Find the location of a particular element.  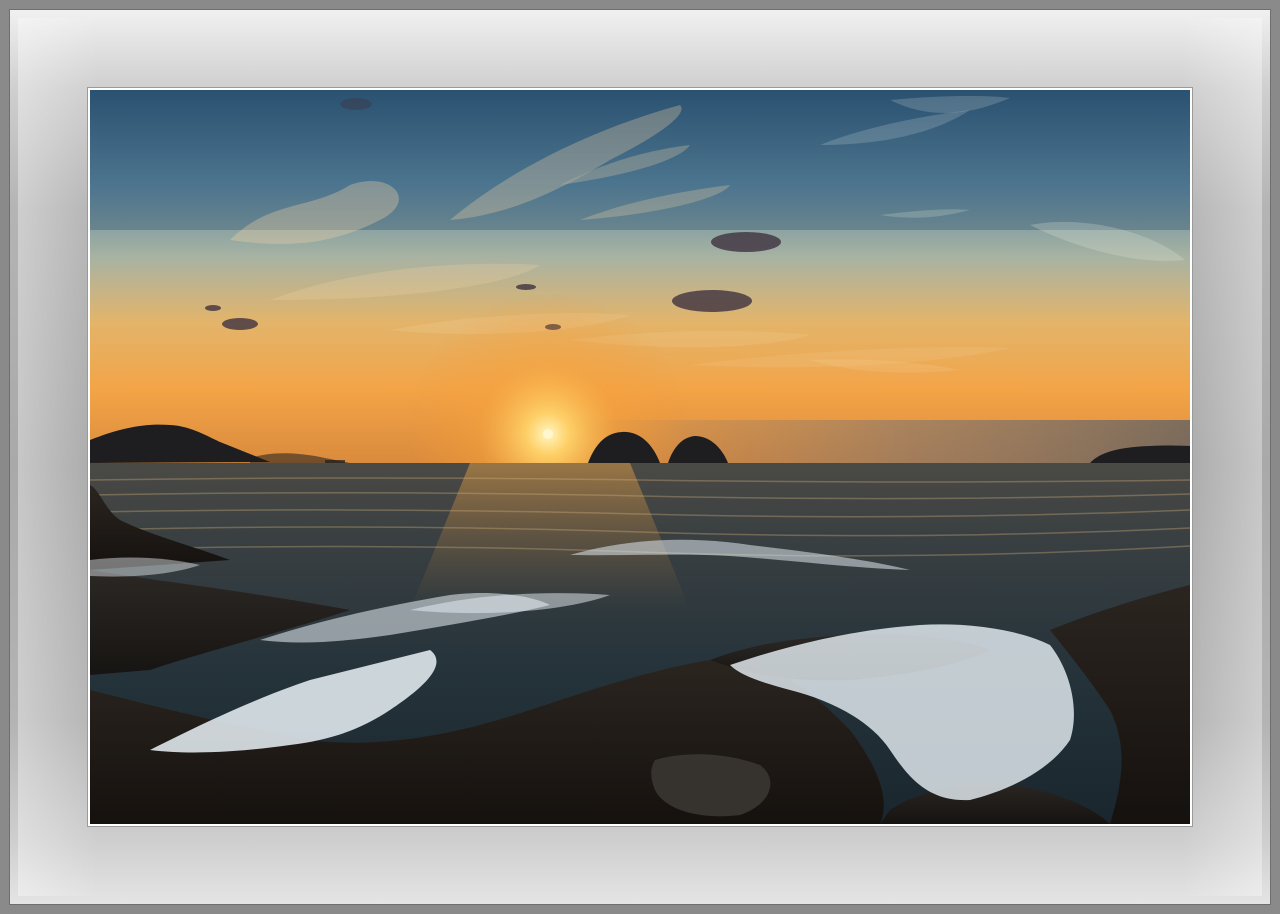

frame-bevel-left is located at coordinates (58, 457).